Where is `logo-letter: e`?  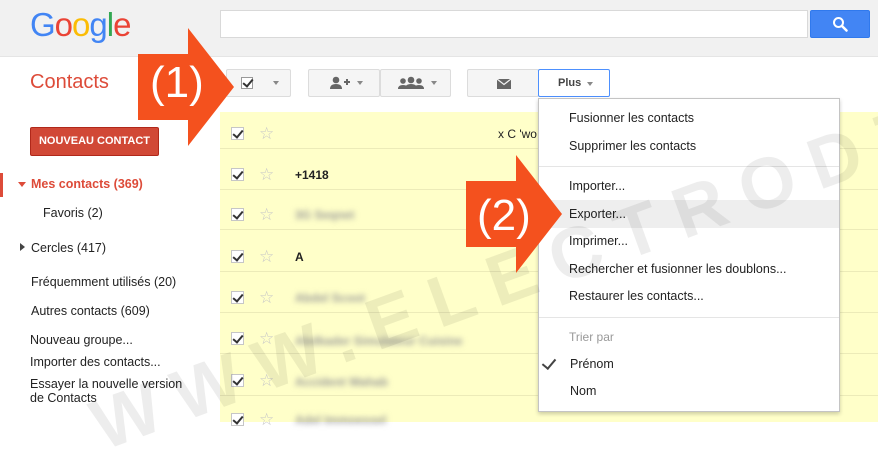
logo-letter: e is located at coordinates (122, 24).